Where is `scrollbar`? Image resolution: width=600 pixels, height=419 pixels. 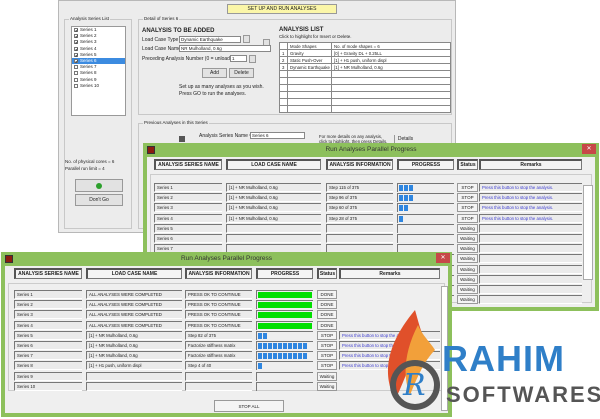
scrollbar is located at coordinates (588, 232).